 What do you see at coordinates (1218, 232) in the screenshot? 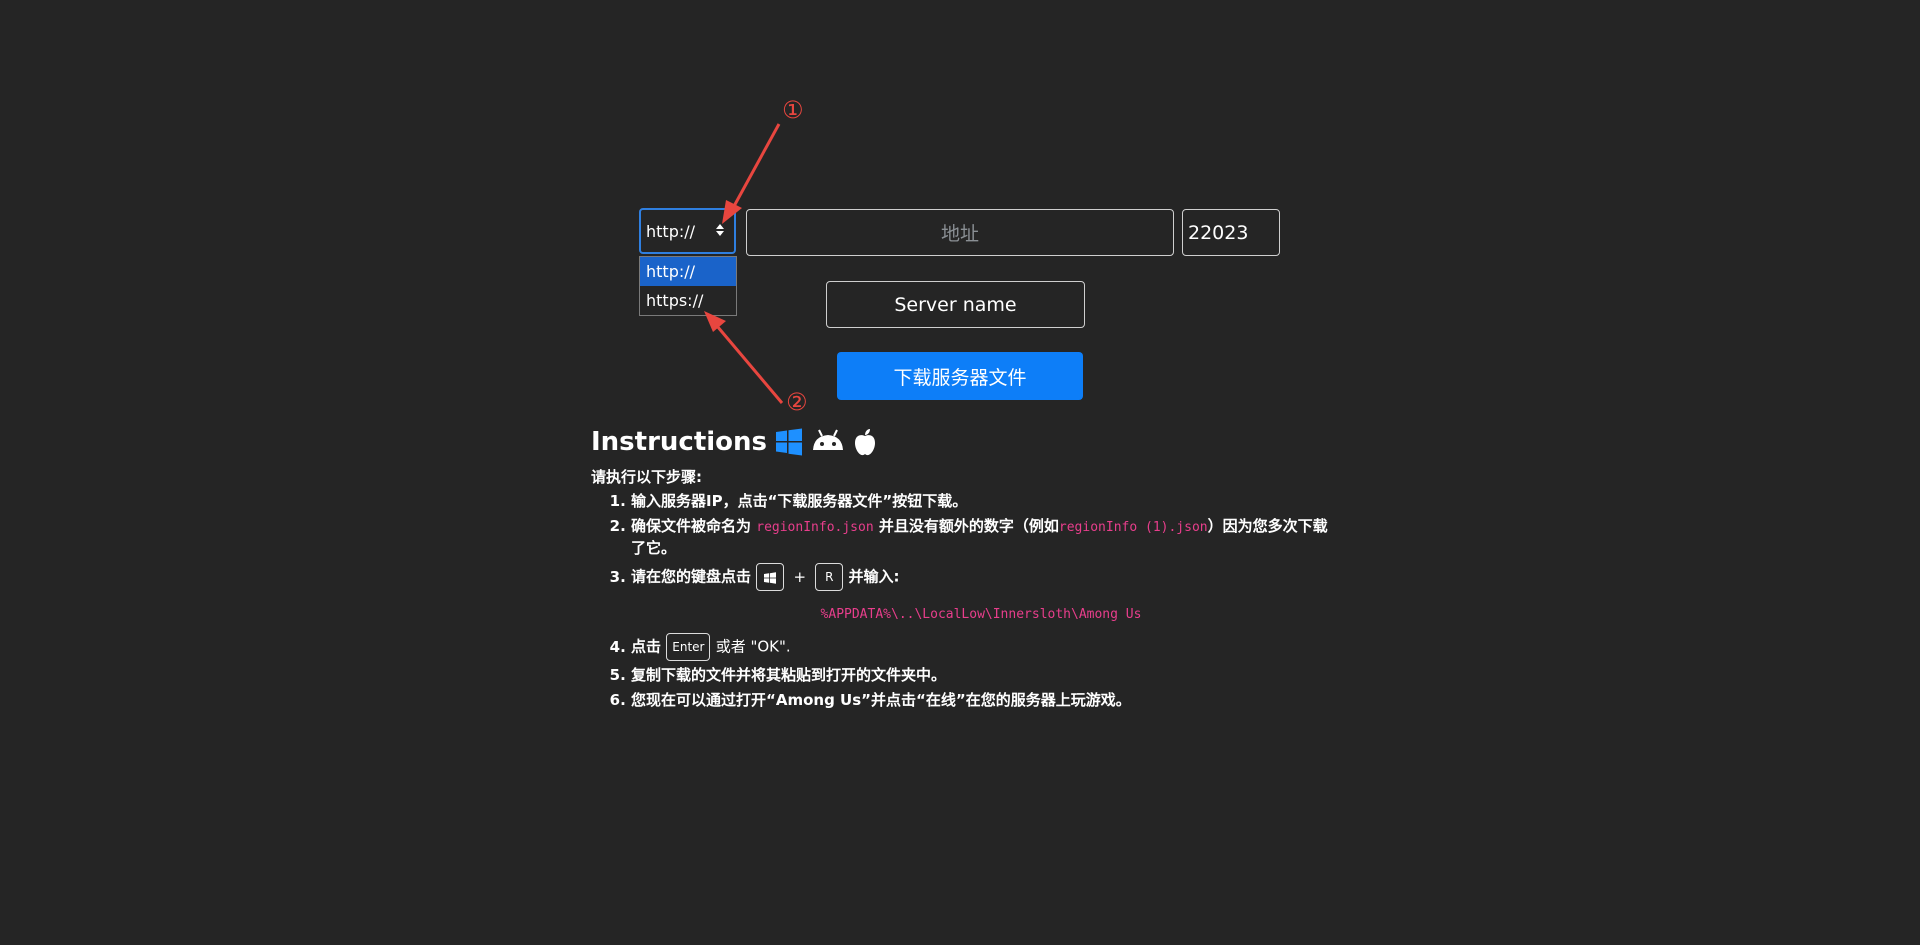
I see `port-value: 22023` at bounding box center [1218, 232].